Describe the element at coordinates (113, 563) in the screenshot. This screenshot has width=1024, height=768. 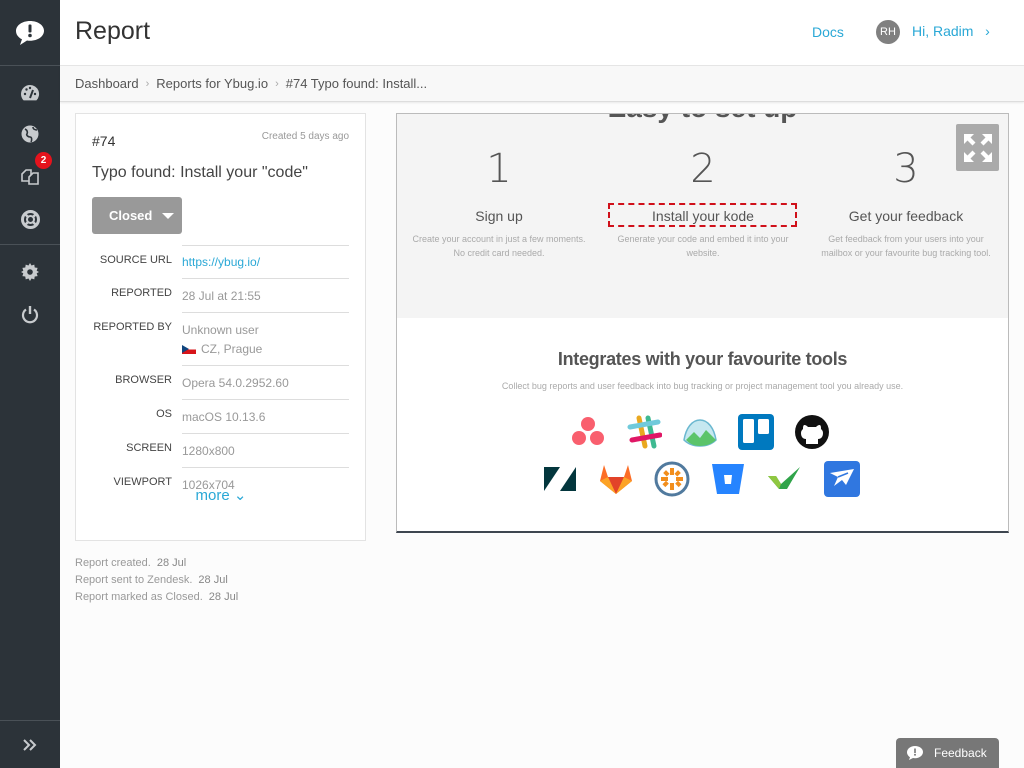
I see `history-text: Report created.` at that location.